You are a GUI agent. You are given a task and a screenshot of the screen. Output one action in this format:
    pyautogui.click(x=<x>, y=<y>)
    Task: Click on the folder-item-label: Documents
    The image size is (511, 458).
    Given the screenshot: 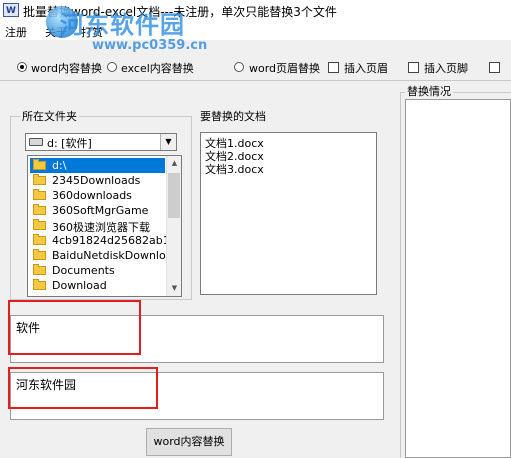 What is the action you would take?
    pyautogui.click(x=83, y=270)
    